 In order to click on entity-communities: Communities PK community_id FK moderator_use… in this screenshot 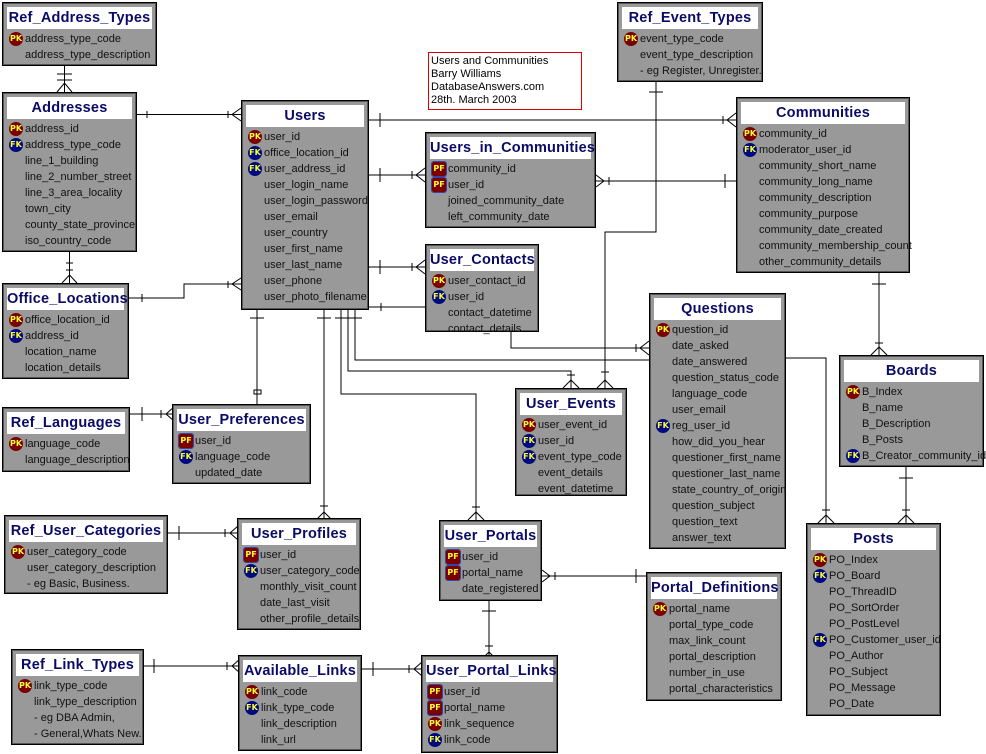, I will do `click(824, 185)`.